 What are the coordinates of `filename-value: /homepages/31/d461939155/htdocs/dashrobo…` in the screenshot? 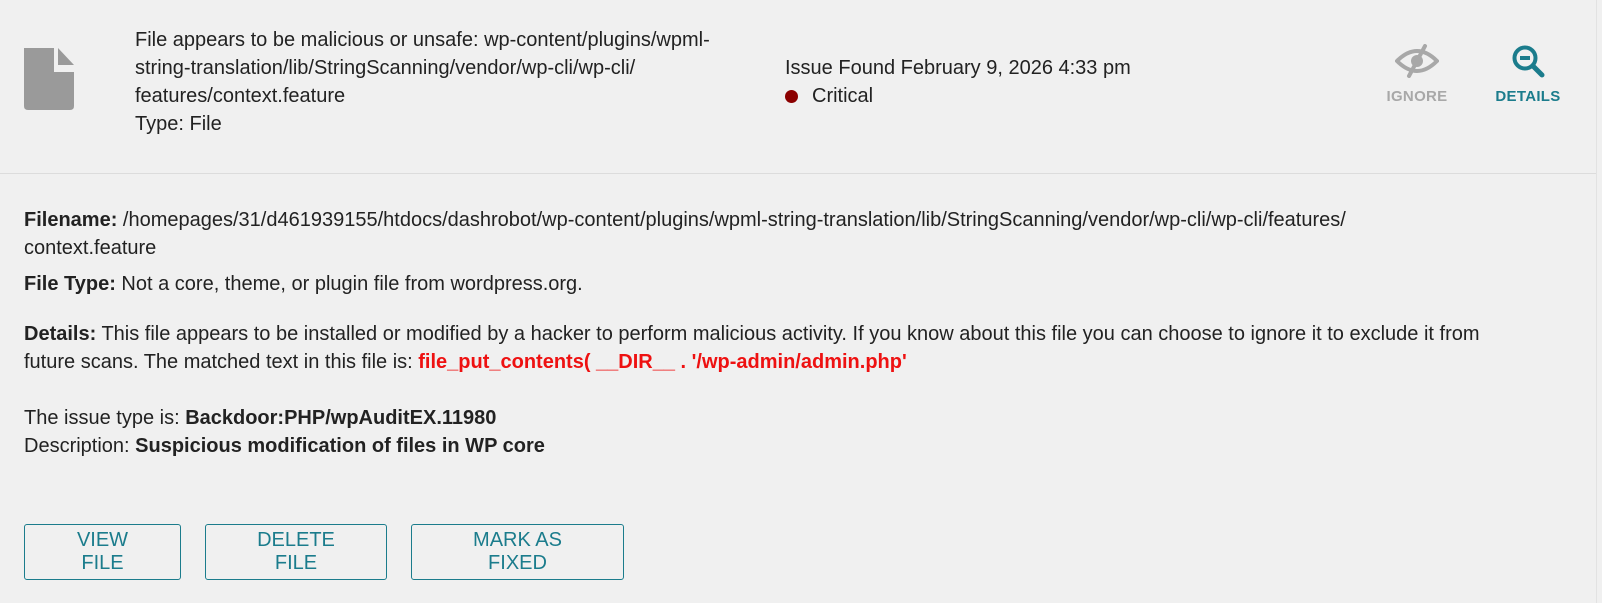 It's located at (731, 220).